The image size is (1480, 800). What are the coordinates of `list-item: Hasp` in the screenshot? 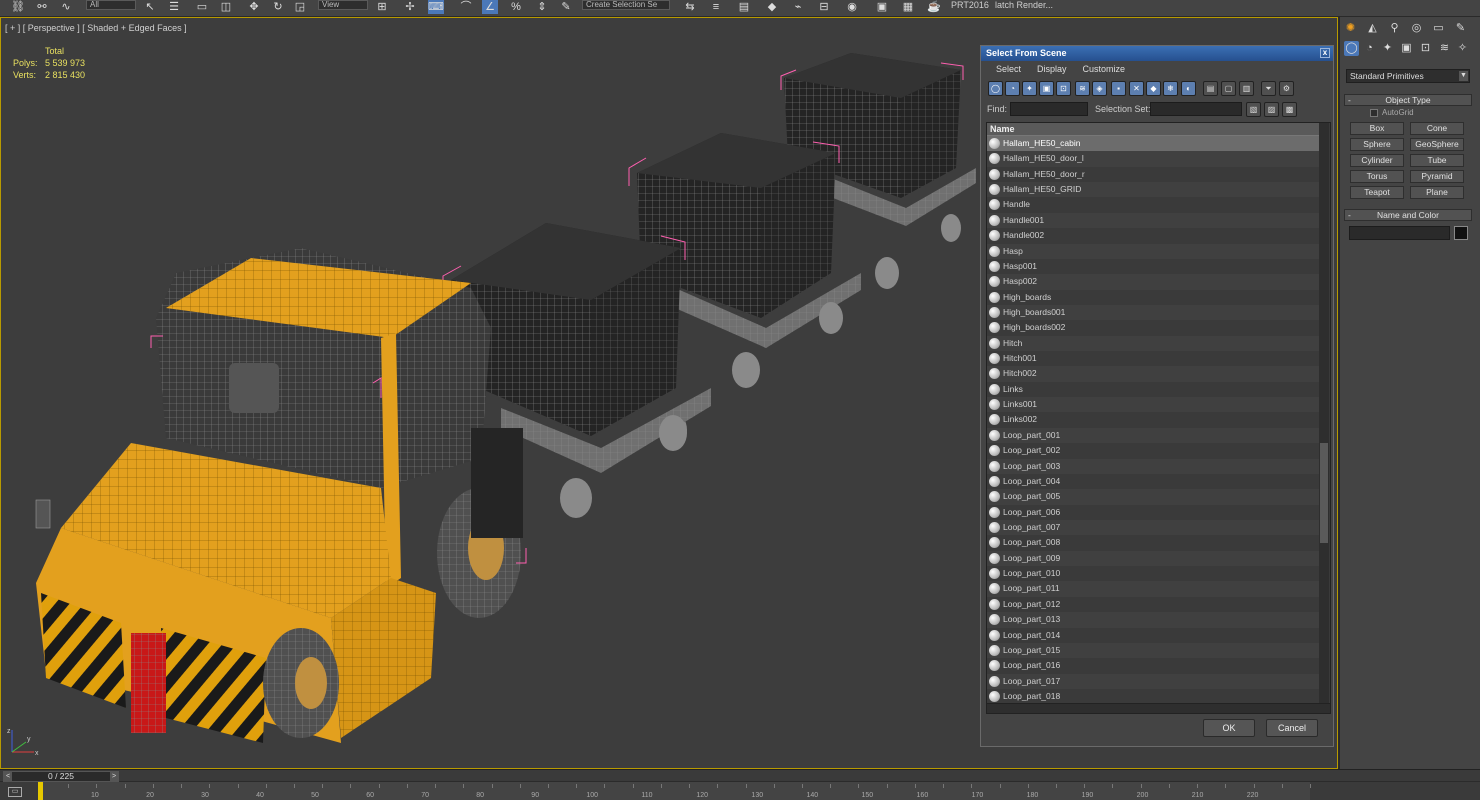 It's located at (1153, 251).